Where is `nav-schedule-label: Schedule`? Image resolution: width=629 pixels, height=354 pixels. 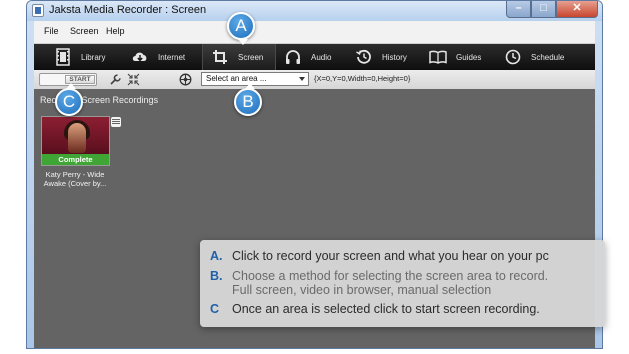
nav-schedule-label: Schedule is located at coordinates (548, 57).